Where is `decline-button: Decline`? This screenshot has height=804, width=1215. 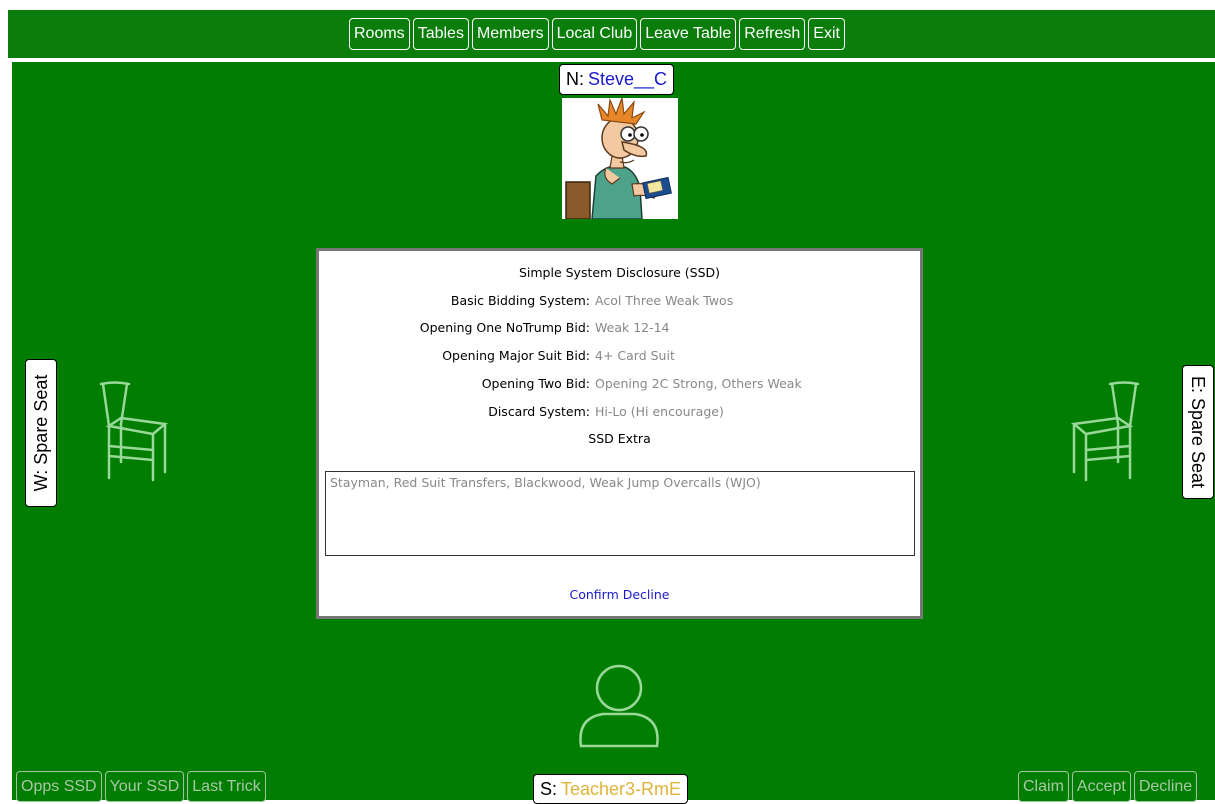
decline-button: Decline is located at coordinates (1165, 786).